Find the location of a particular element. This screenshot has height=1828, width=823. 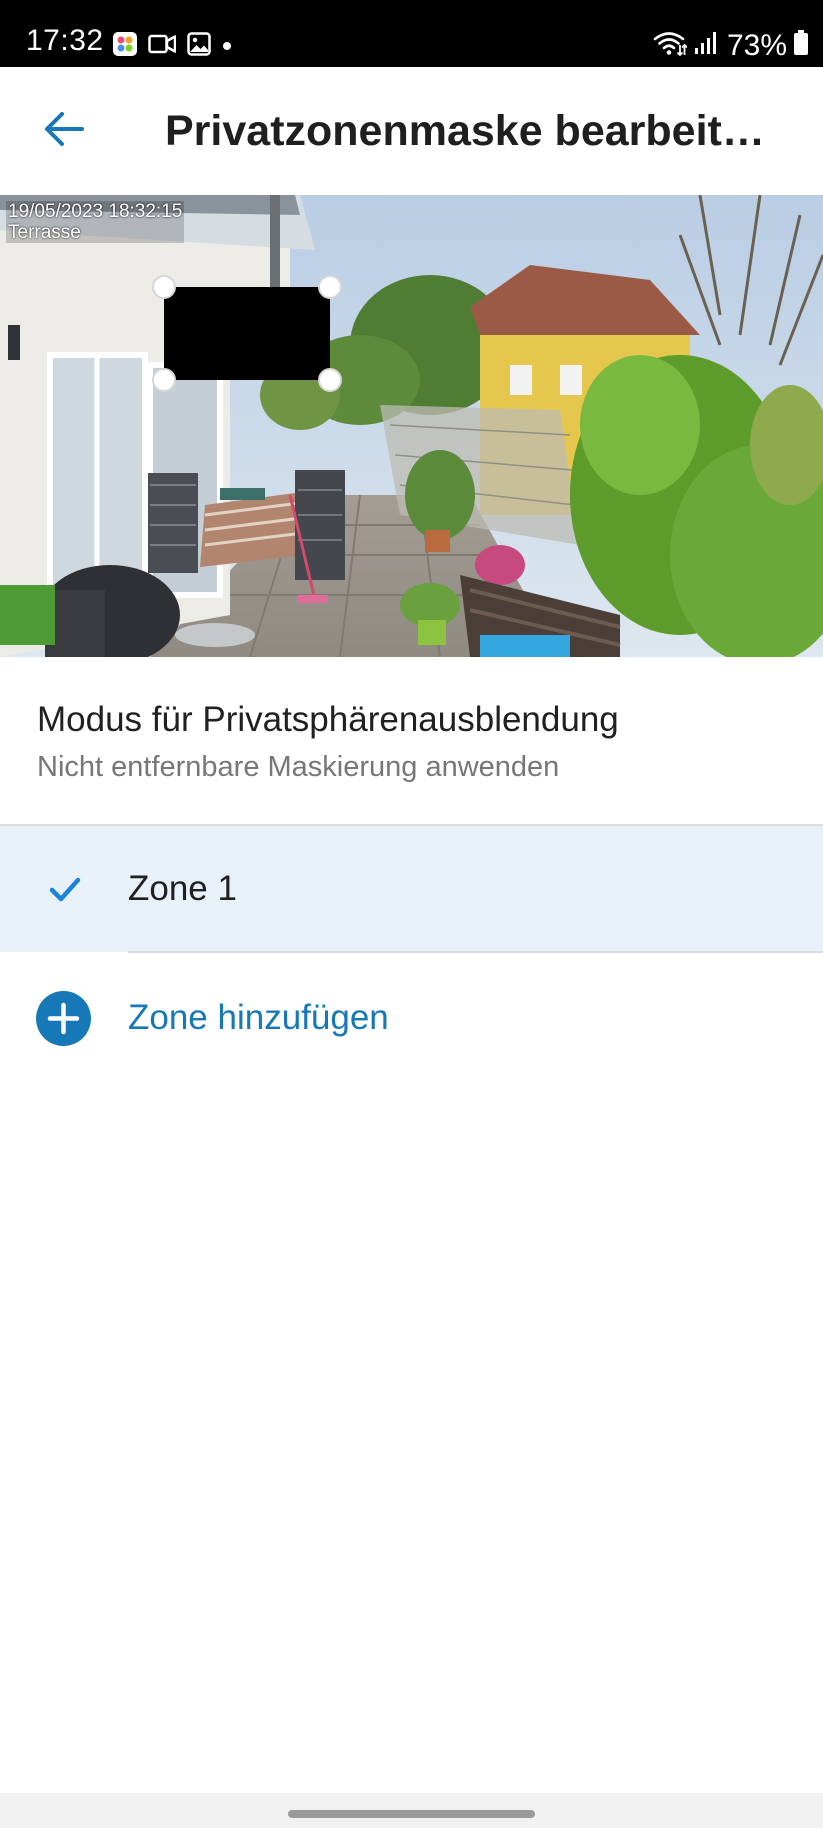

privacy-mode-value: Nicht entfernbare Maskierung anwenden is located at coordinates (298, 767).